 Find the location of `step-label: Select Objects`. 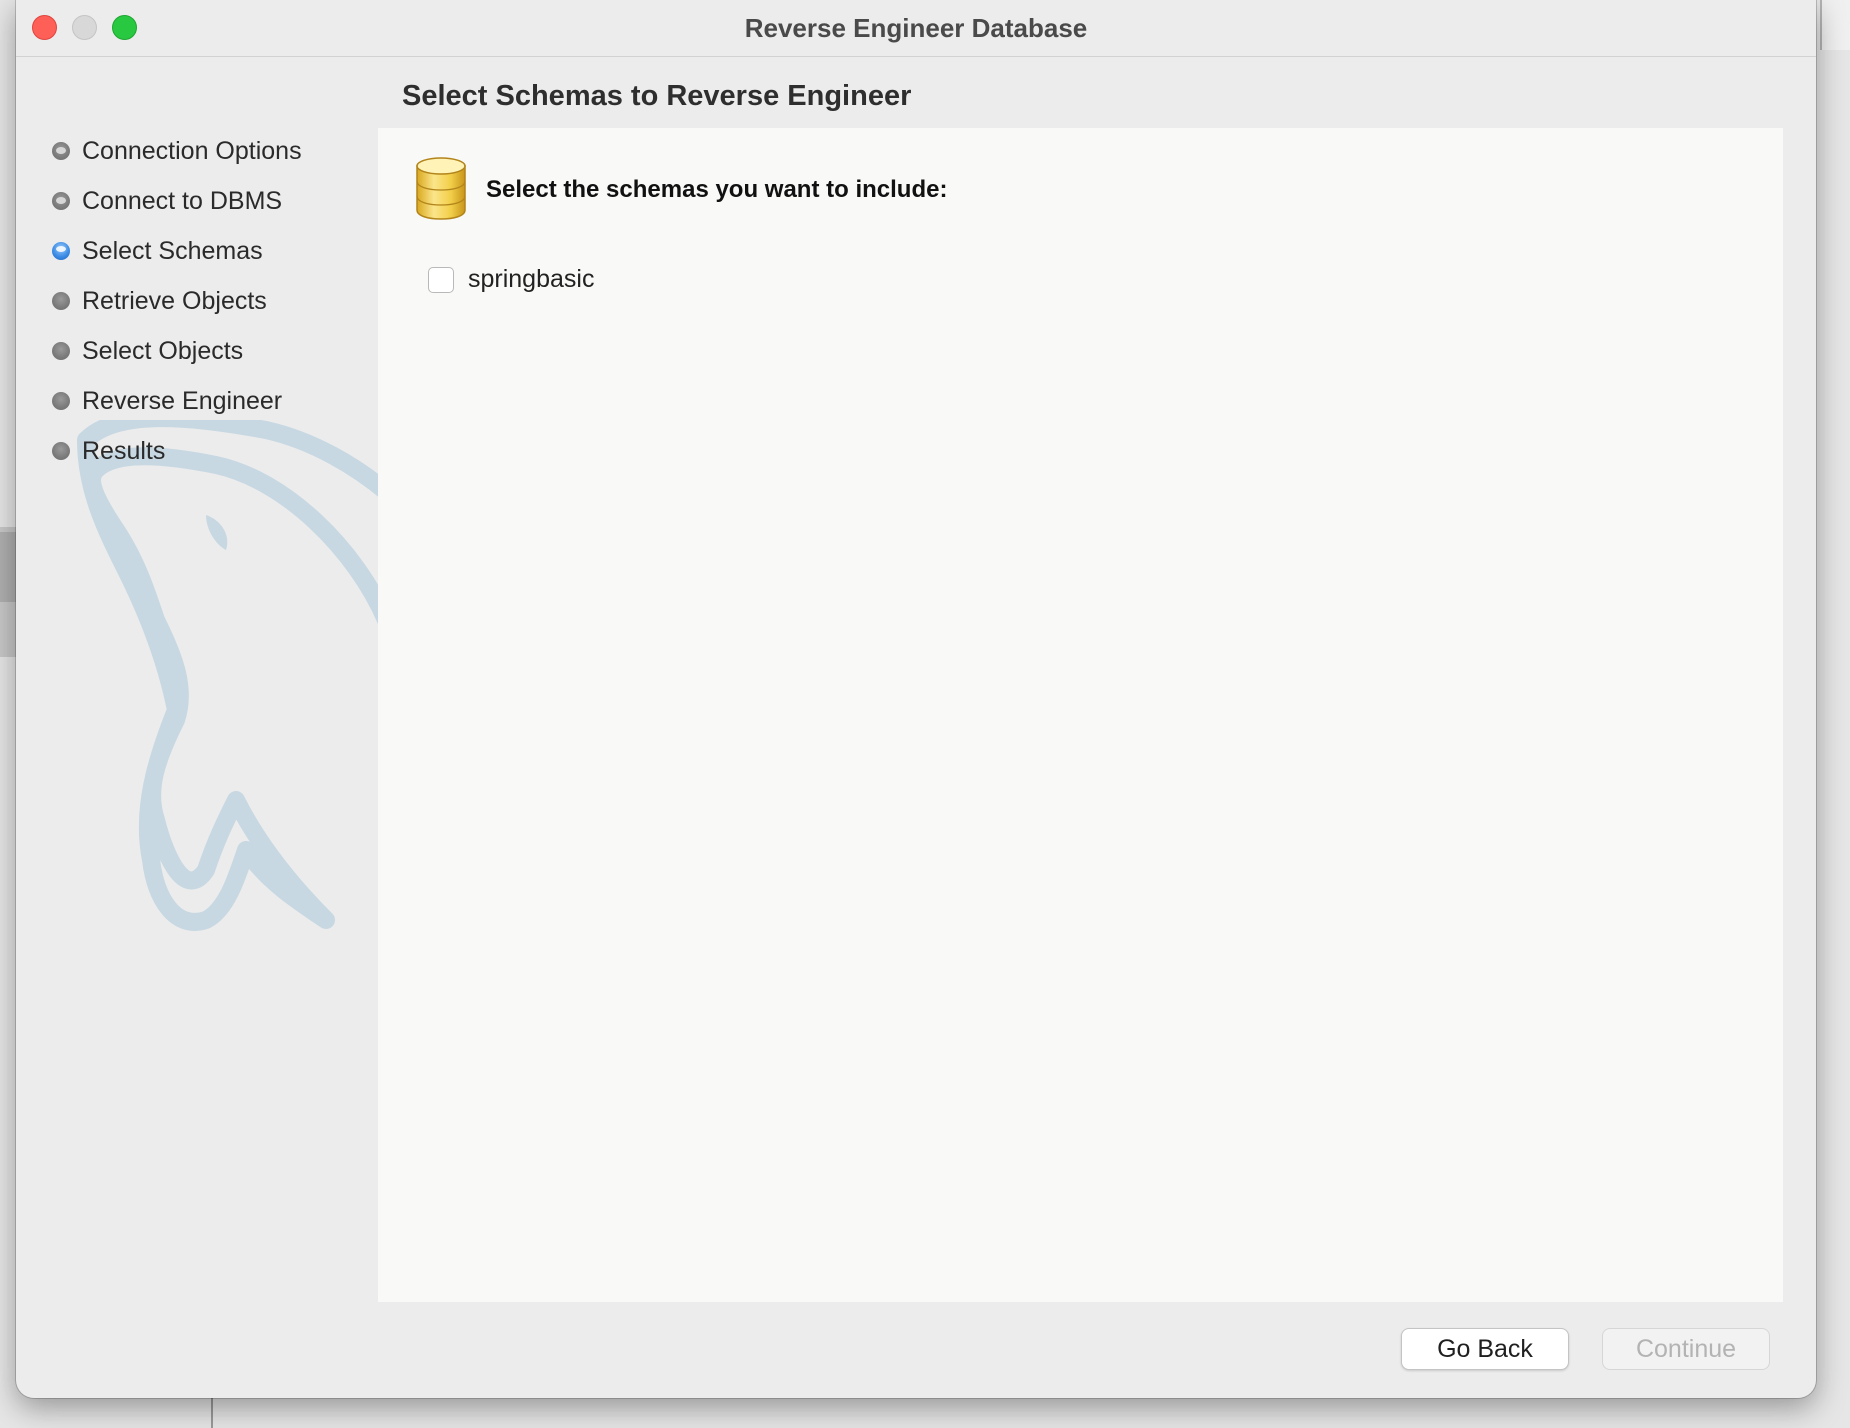

step-label: Select Objects is located at coordinates (163, 350).